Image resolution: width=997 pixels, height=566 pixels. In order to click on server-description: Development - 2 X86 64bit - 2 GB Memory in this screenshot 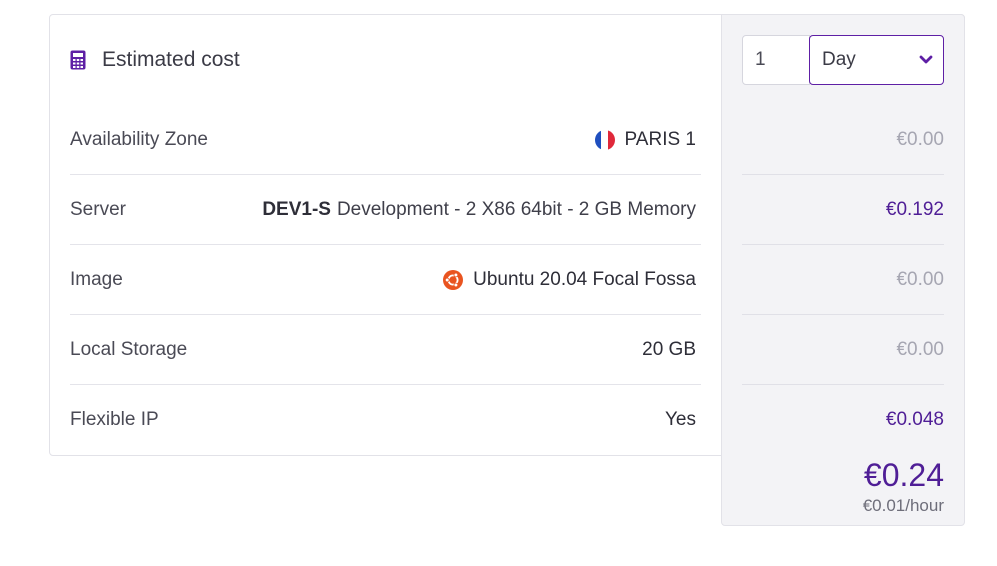, I will do `click(516, 209)`.